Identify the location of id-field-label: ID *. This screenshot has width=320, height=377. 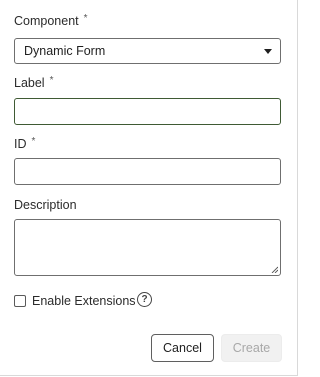
(25, 143).